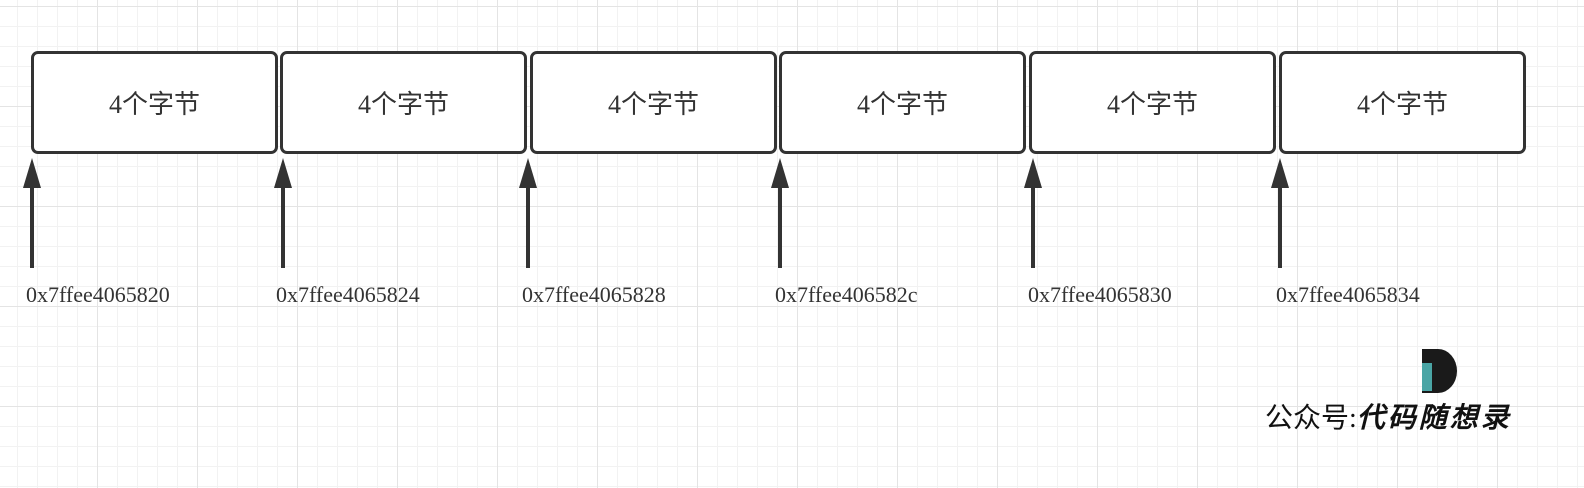  What do you see at coordinates (1100, 294) in the screenshot?
I see `address-label-4: 0x7ffee4065830` at bounding box center [1100, 294].